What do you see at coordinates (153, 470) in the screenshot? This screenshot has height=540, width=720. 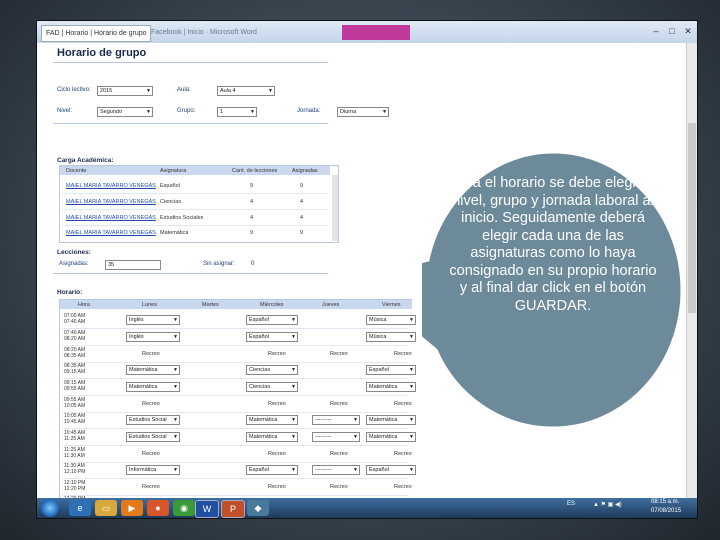 I see `horario-cell-select: Informática ▼` at bounding box center [153, 470].